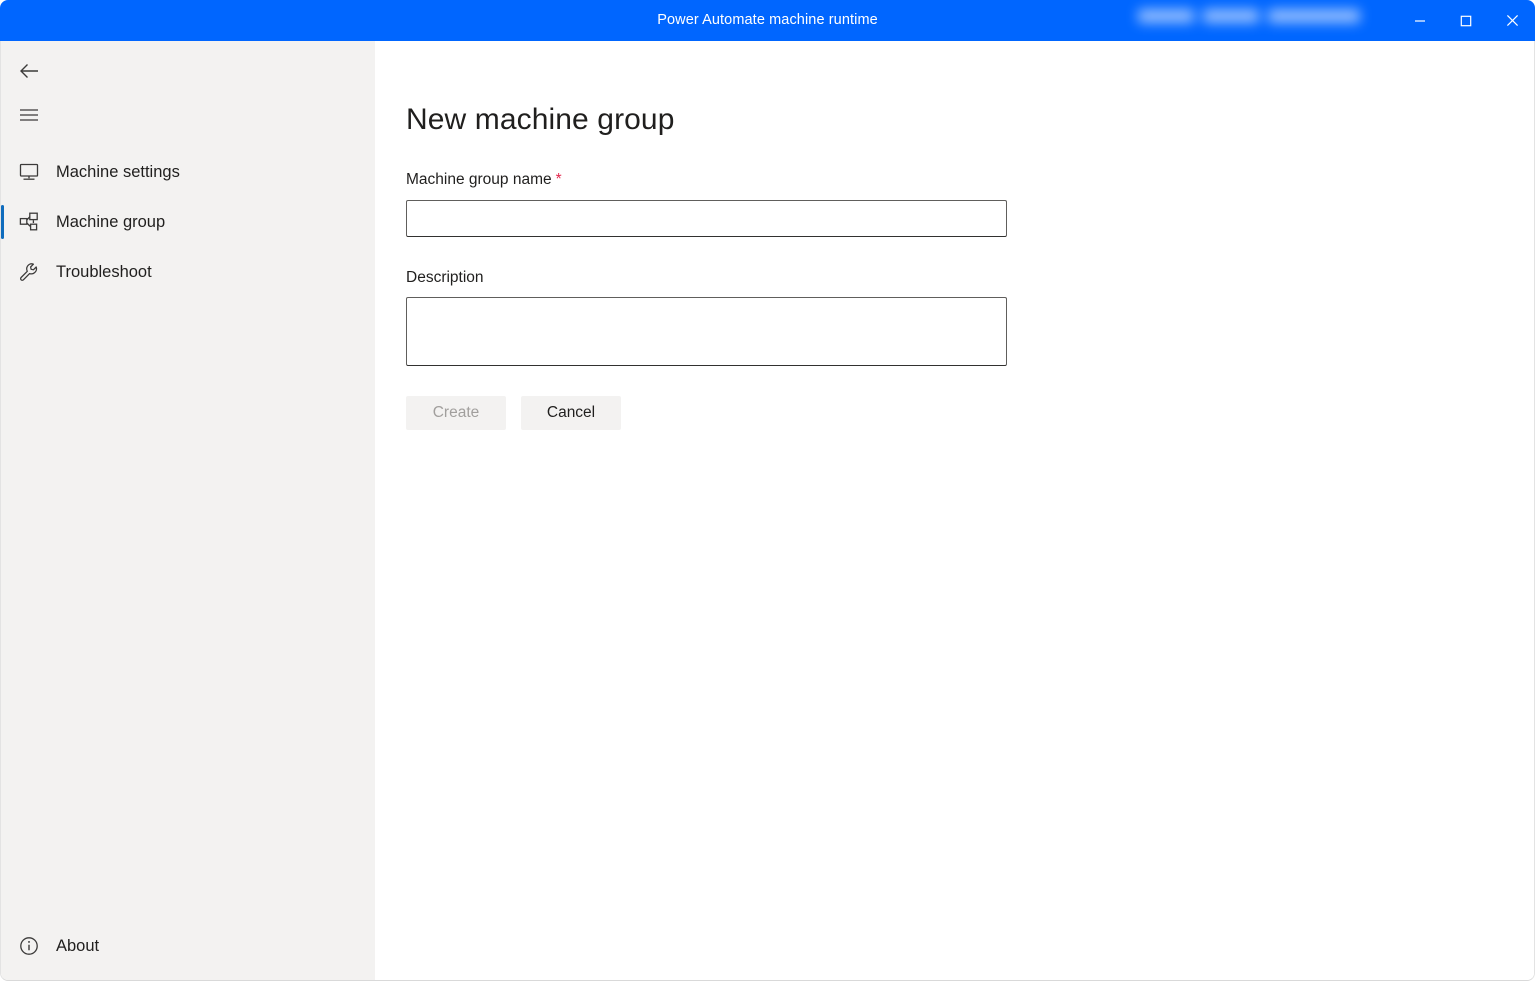 This screenshot has height=981, width=1535. I want to click on hamburger-menu-button, so click(188, 115).